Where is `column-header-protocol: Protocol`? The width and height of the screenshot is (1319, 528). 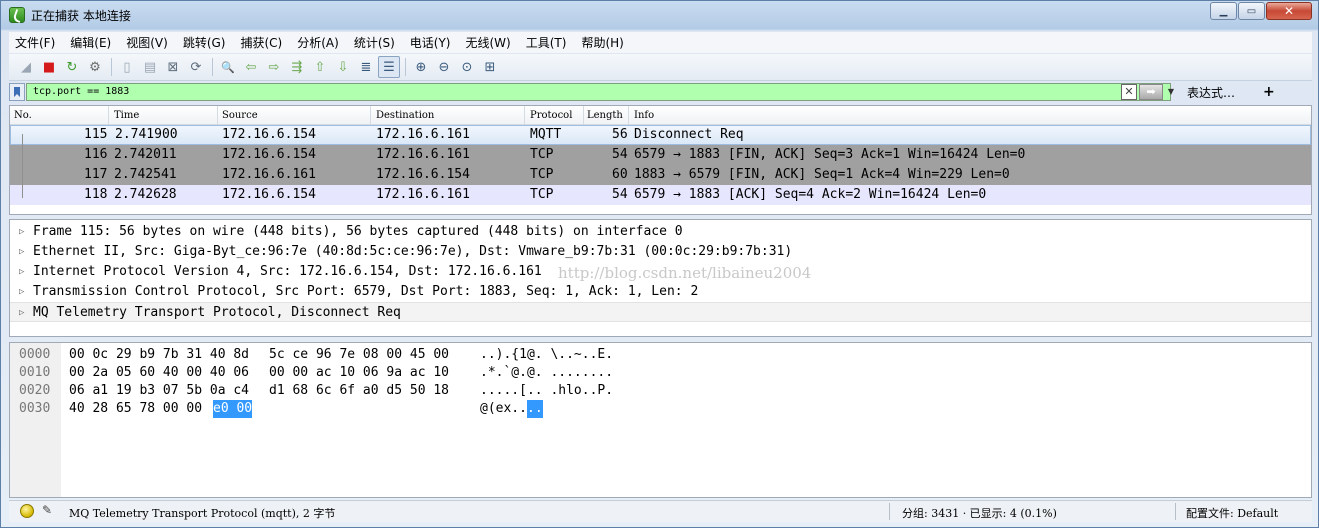 column-header-protocol: Protocol is located at coordinates (551, 115).